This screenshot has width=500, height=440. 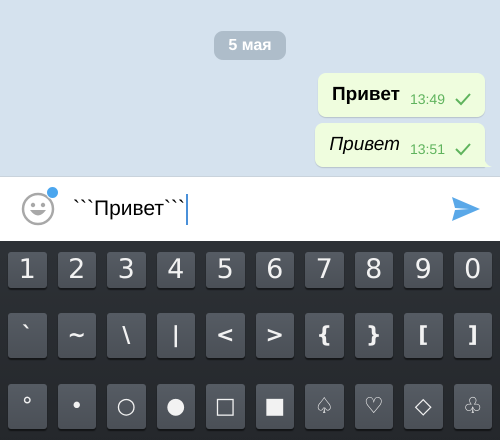 What do you see at coordinates (27, 335) in the screenshot?
I see `keyboard-key: `` at bounding box center [27, 335].